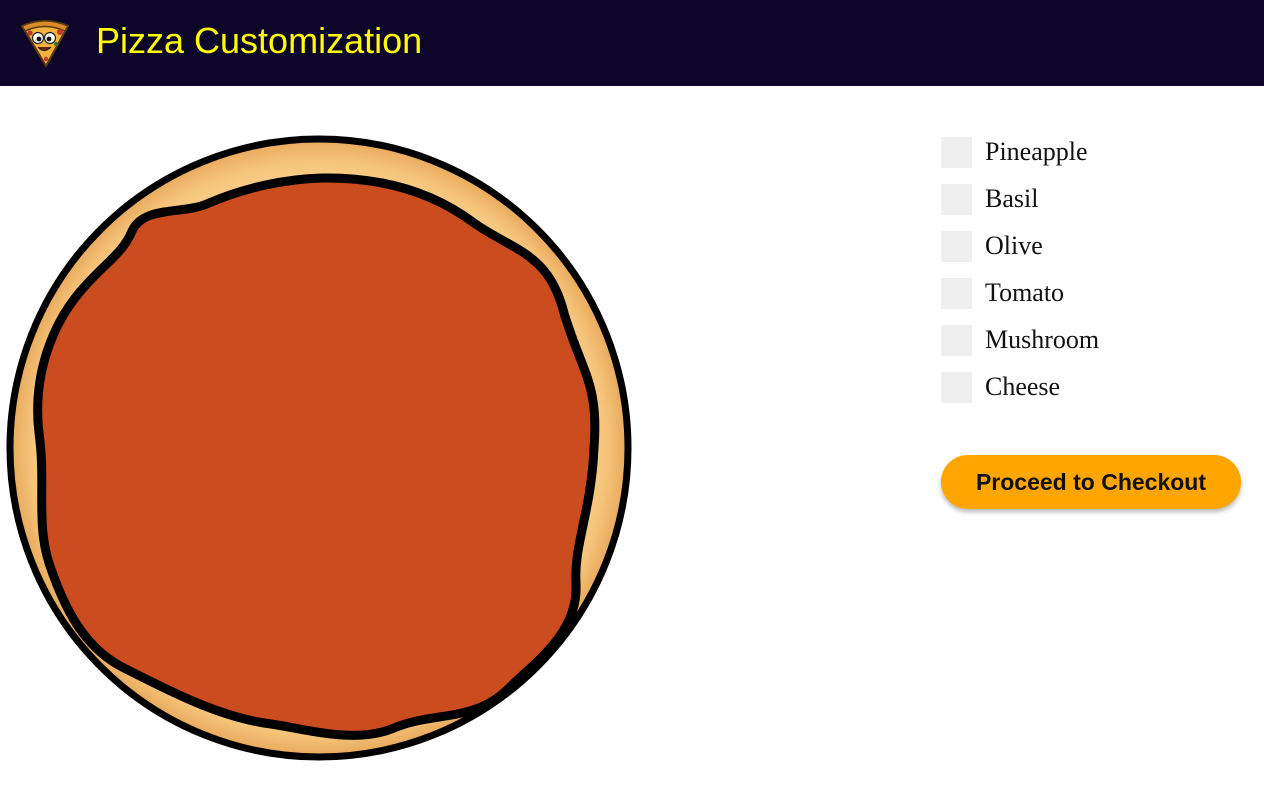 This screenshot has height=792, width=1264. What do you see at coordinates (956, 152) in the screenshot?
I see `pineapple-checkbox` at bounding box center [956, 152].